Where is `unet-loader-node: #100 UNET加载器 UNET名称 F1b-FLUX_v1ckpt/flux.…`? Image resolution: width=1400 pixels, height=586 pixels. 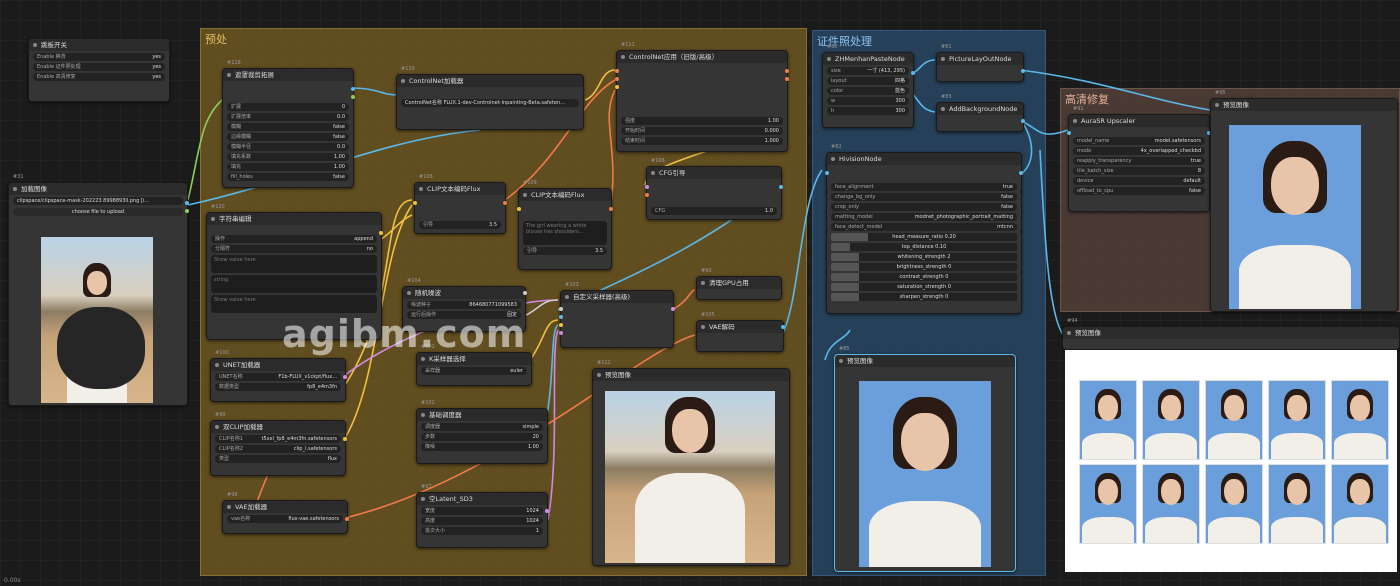
unet-loader-node: #100 UNET加载器 UNET名称 F1b-FLUX_v1ckpt/flux.… is located at coordinates (278, 376).